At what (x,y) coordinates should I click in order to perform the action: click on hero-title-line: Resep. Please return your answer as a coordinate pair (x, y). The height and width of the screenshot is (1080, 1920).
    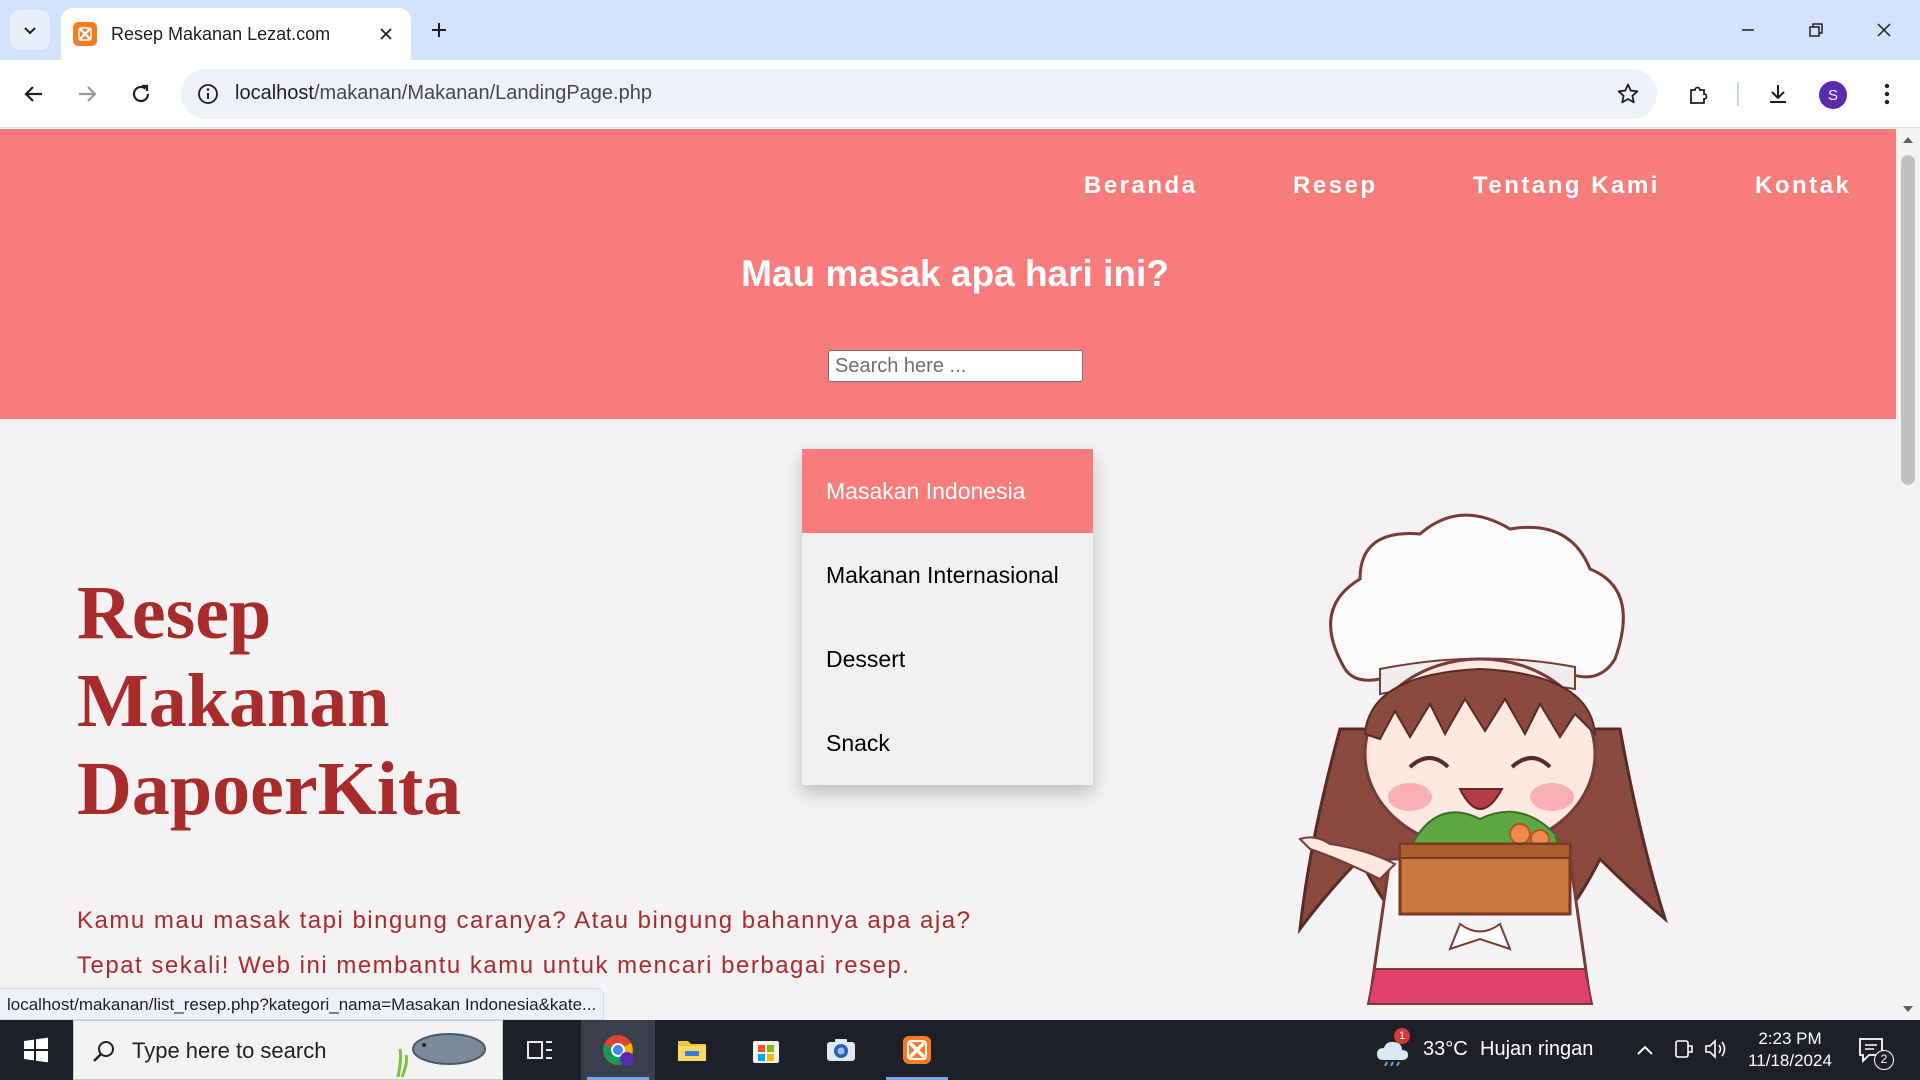
    Looking at the image, I should click on (174, 613).